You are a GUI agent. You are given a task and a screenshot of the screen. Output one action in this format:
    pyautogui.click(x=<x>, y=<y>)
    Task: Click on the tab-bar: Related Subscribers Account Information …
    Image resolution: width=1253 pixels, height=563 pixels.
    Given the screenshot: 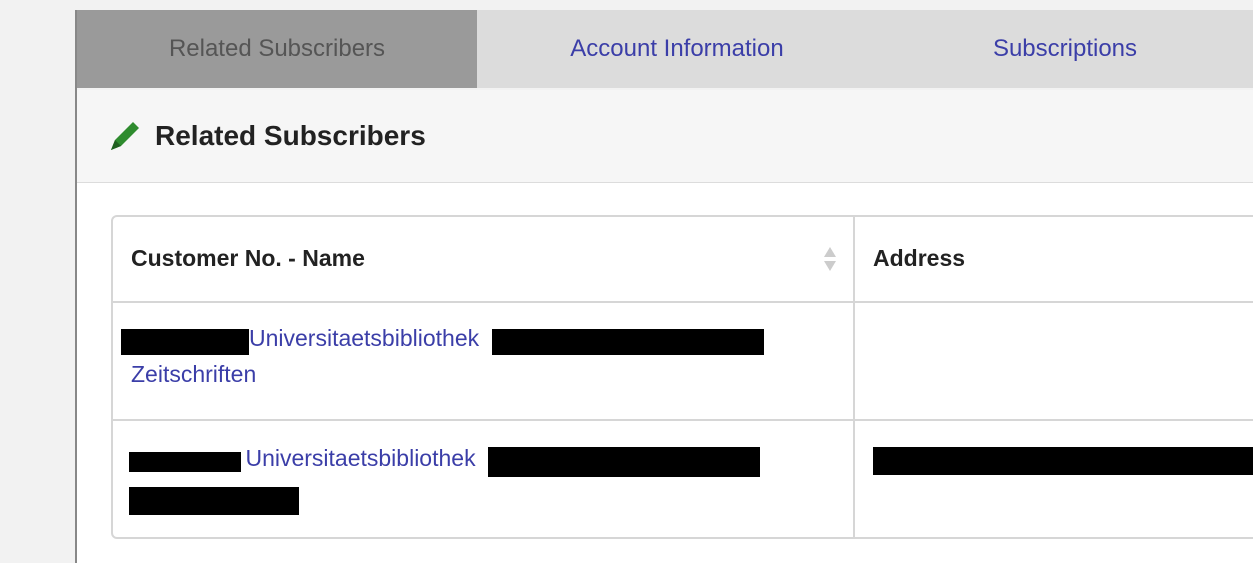 What is the action you would take?
    pyautogui.click(x=665, y=50)
    